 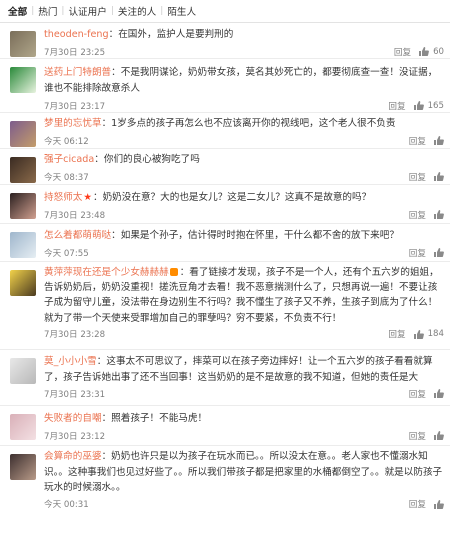 What do you see at coordinates (244, 504) in the screenshot?
I see `comment-meta: 今天 00:31 回复` at bounding box center [244, 504].